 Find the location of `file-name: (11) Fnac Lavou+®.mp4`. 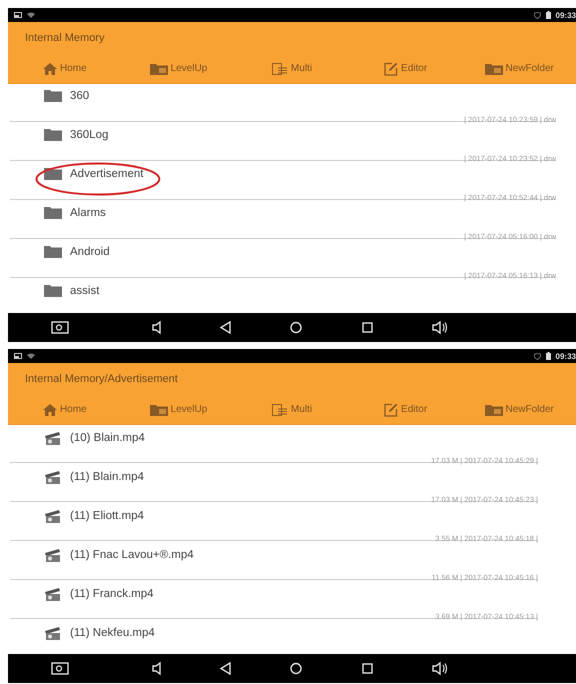

file-name: (11) Fnac Lavou+®.mp4 is located at coordinates (132, 554).